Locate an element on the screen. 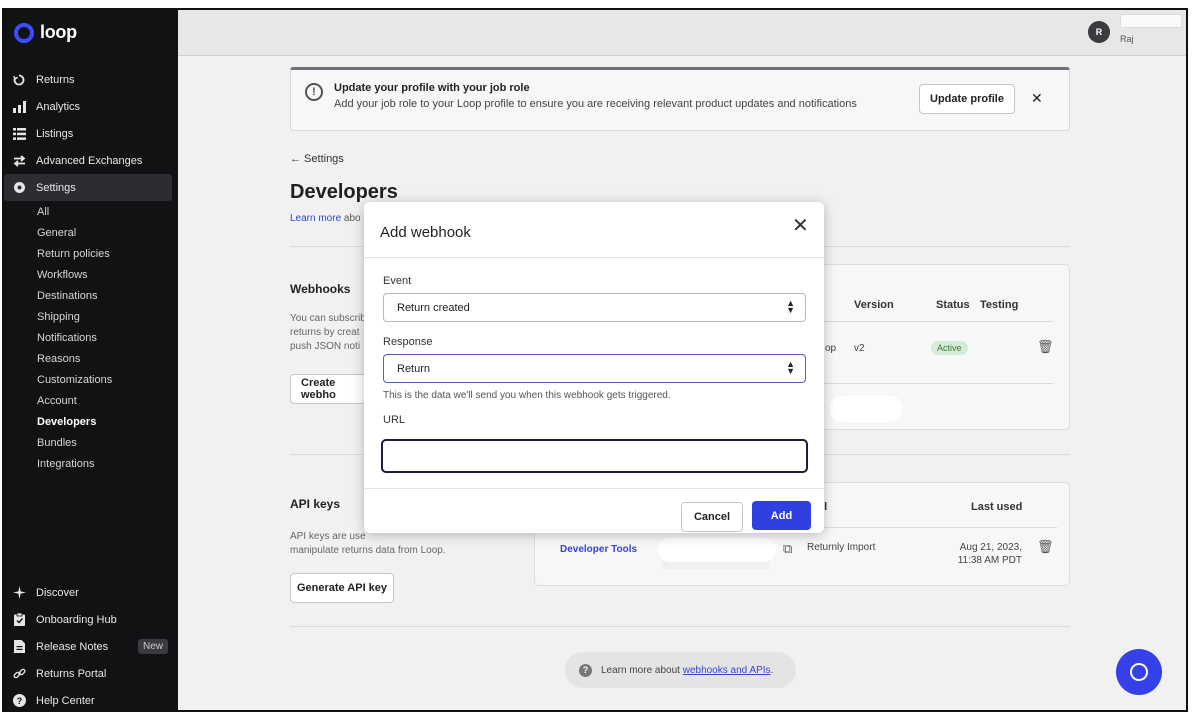 The height and width of the screenshot is (714, 1192). column-header-version: Version is located at coordinates (874, 305).